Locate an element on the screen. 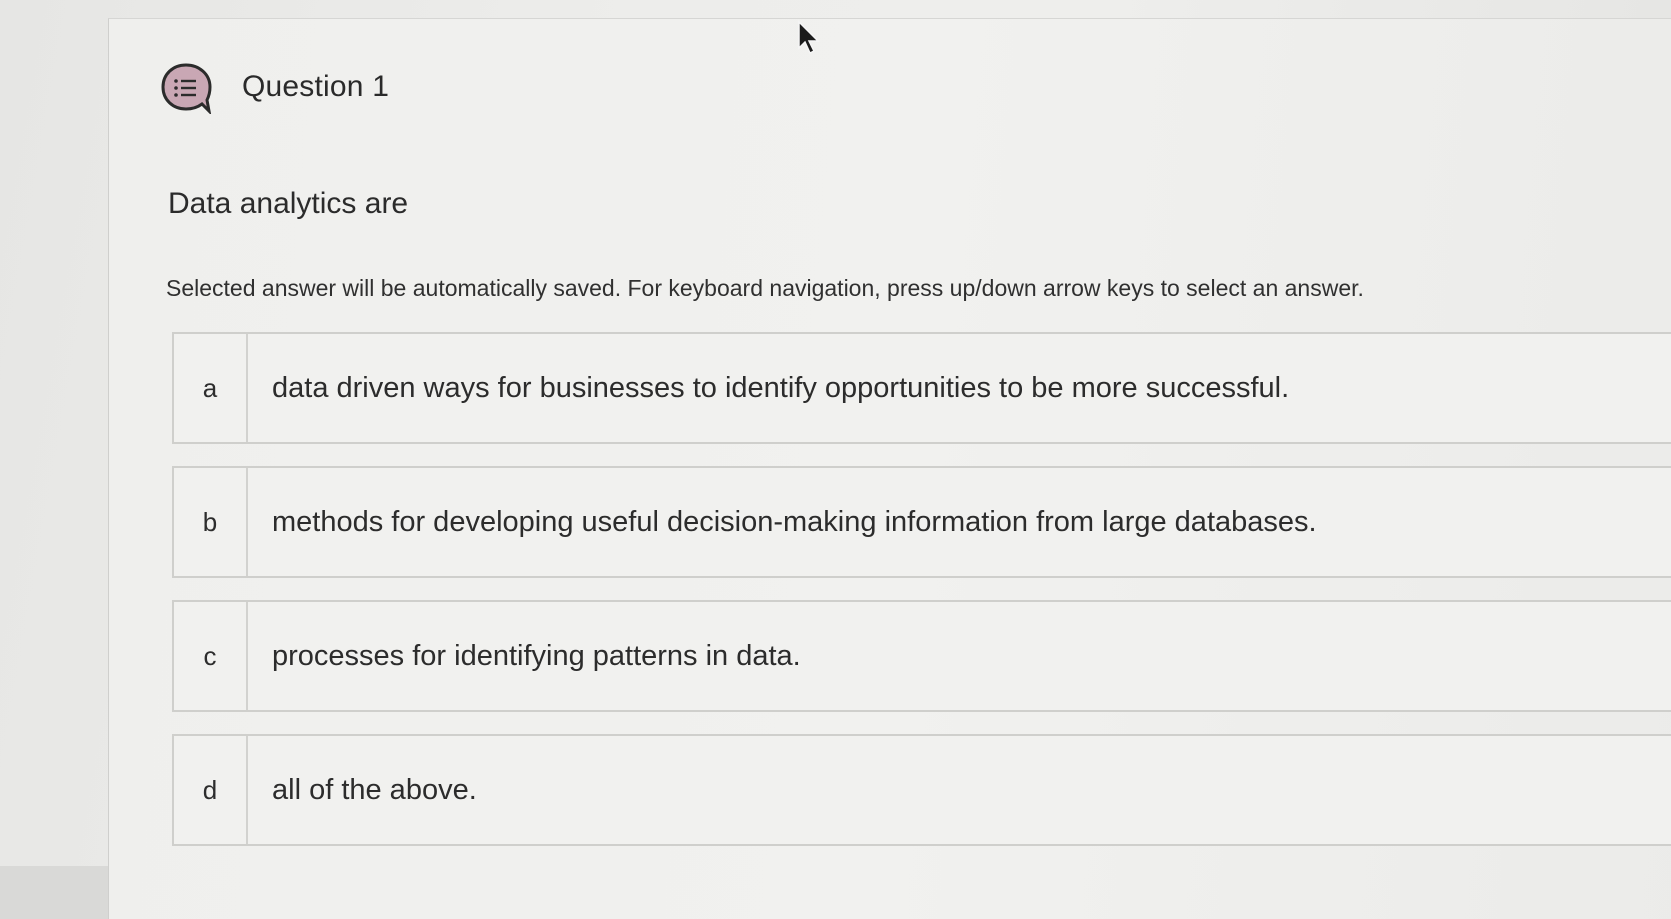 This screenshot has height=919, width=1671. option-letter: b is located at coordinates (211, 522).